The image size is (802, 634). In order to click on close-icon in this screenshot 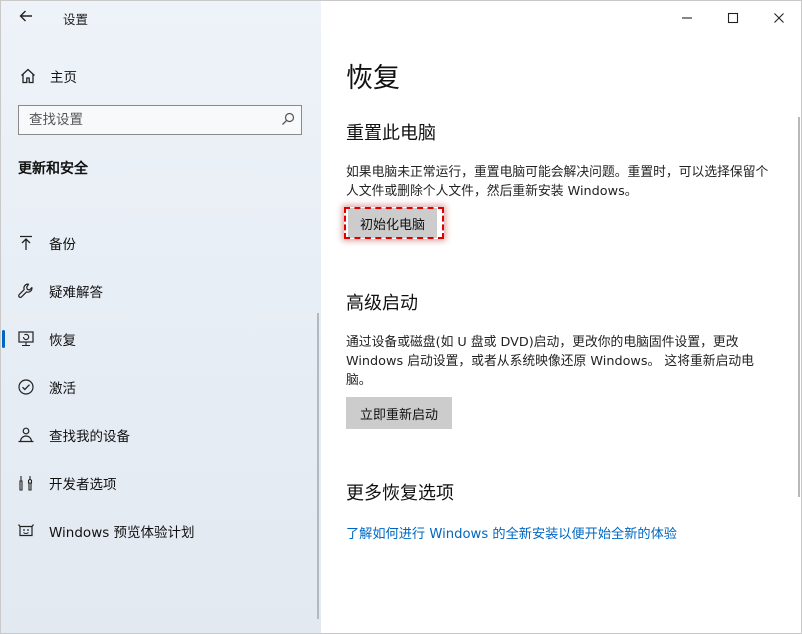, I will do `click(779, 18)`.